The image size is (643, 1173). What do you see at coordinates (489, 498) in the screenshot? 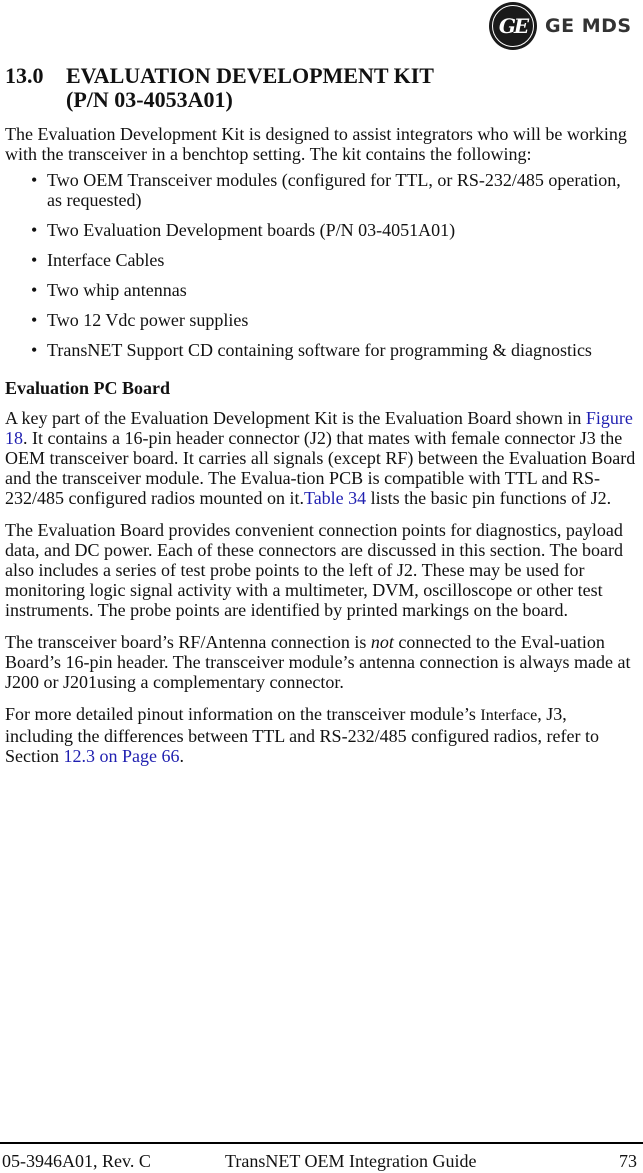
I see `text-run: lists the basic pin functions of J2.` at bounding box center [489, 498].